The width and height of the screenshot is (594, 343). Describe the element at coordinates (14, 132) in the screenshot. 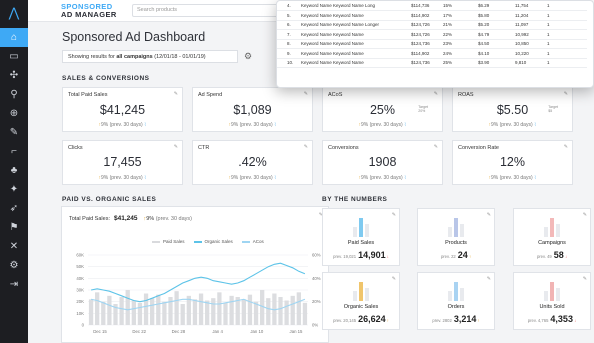

I see `wrench-icon: ✎` at that location.